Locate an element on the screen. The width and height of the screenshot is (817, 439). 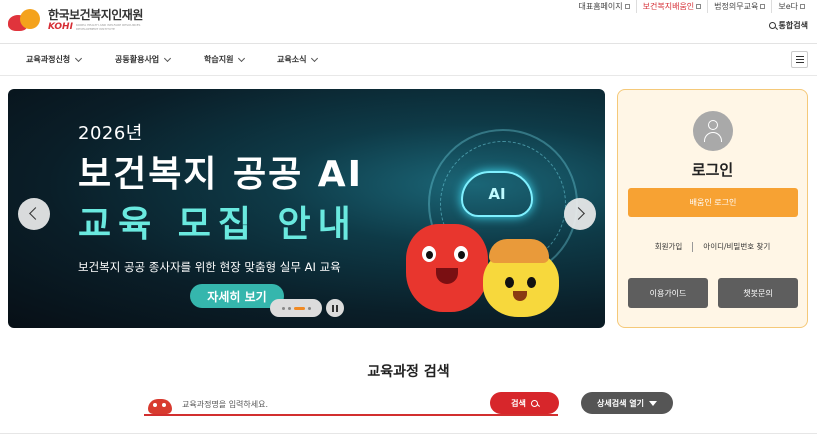
gnb-label: 교육소식 is located at coordinates (292, 59).